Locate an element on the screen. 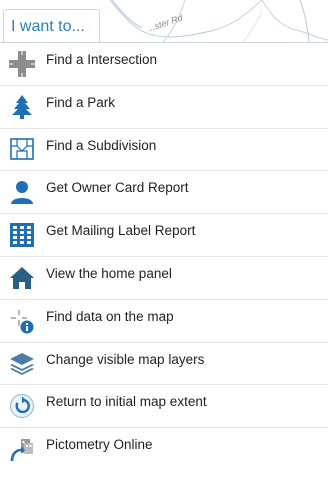 The height and width of the screenshot is (480, 328). menu-item-pictometry-online: Pictometry Online is located at coordinates (164, 449).